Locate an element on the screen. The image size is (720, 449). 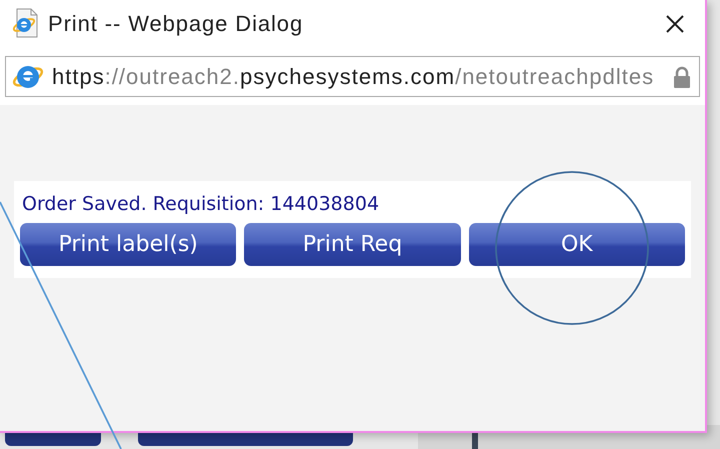
url-text: https://outreach2.psychesystems.com/netoutreachpdltes is located at coordinates (354, 77).